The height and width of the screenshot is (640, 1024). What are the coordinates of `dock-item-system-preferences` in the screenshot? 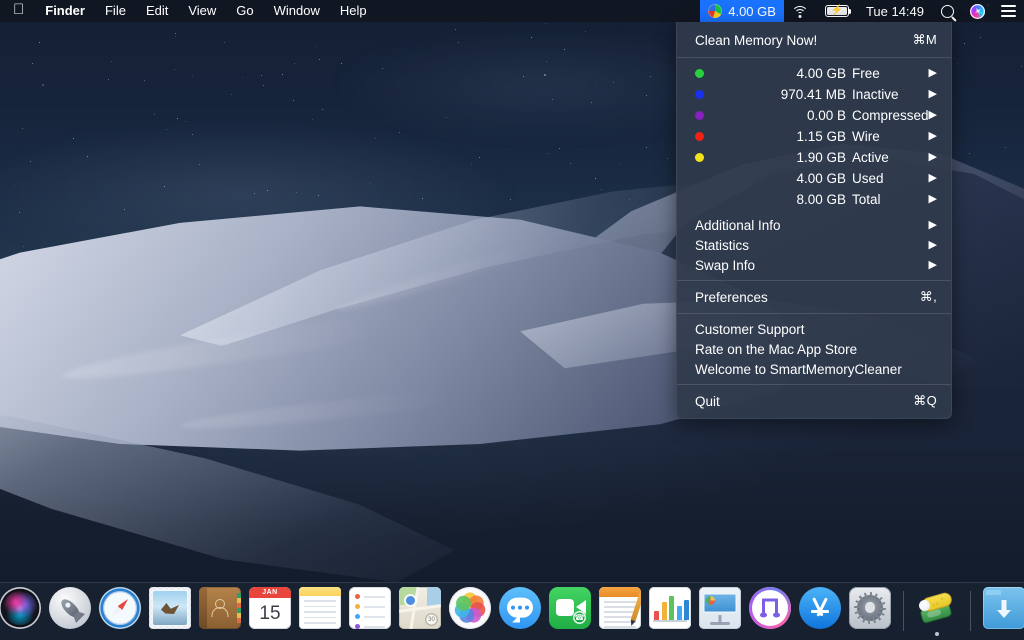 It's located at (870, 611).